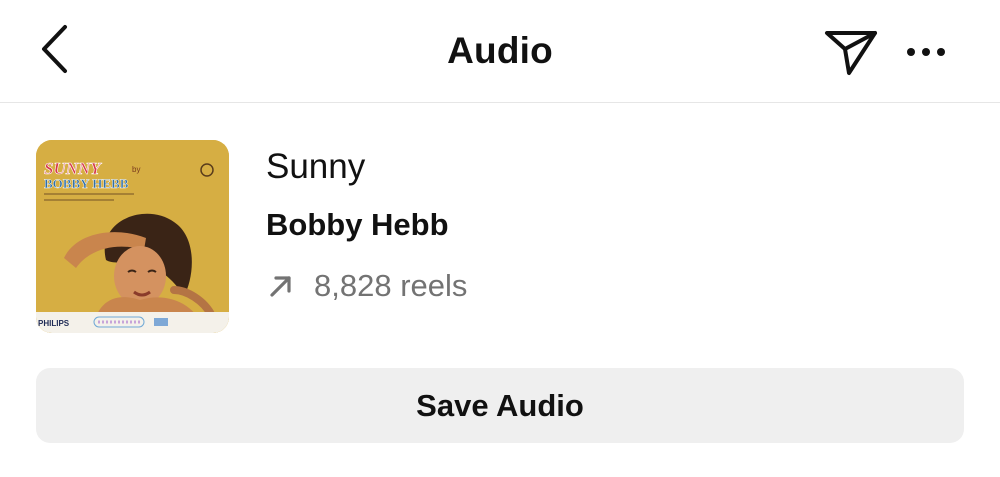 The image size is (1000, 477). I want to click on more-horizontal-icon, so click(926, 52).